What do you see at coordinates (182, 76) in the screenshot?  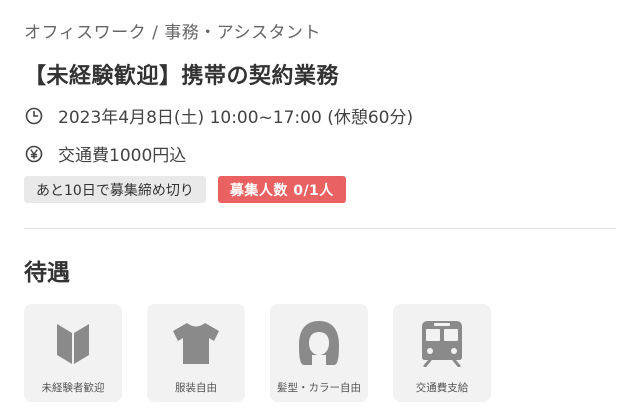 I see `job-title: 【未経験歓迎】携帯の契約業務` at bounding box center [182, 76].